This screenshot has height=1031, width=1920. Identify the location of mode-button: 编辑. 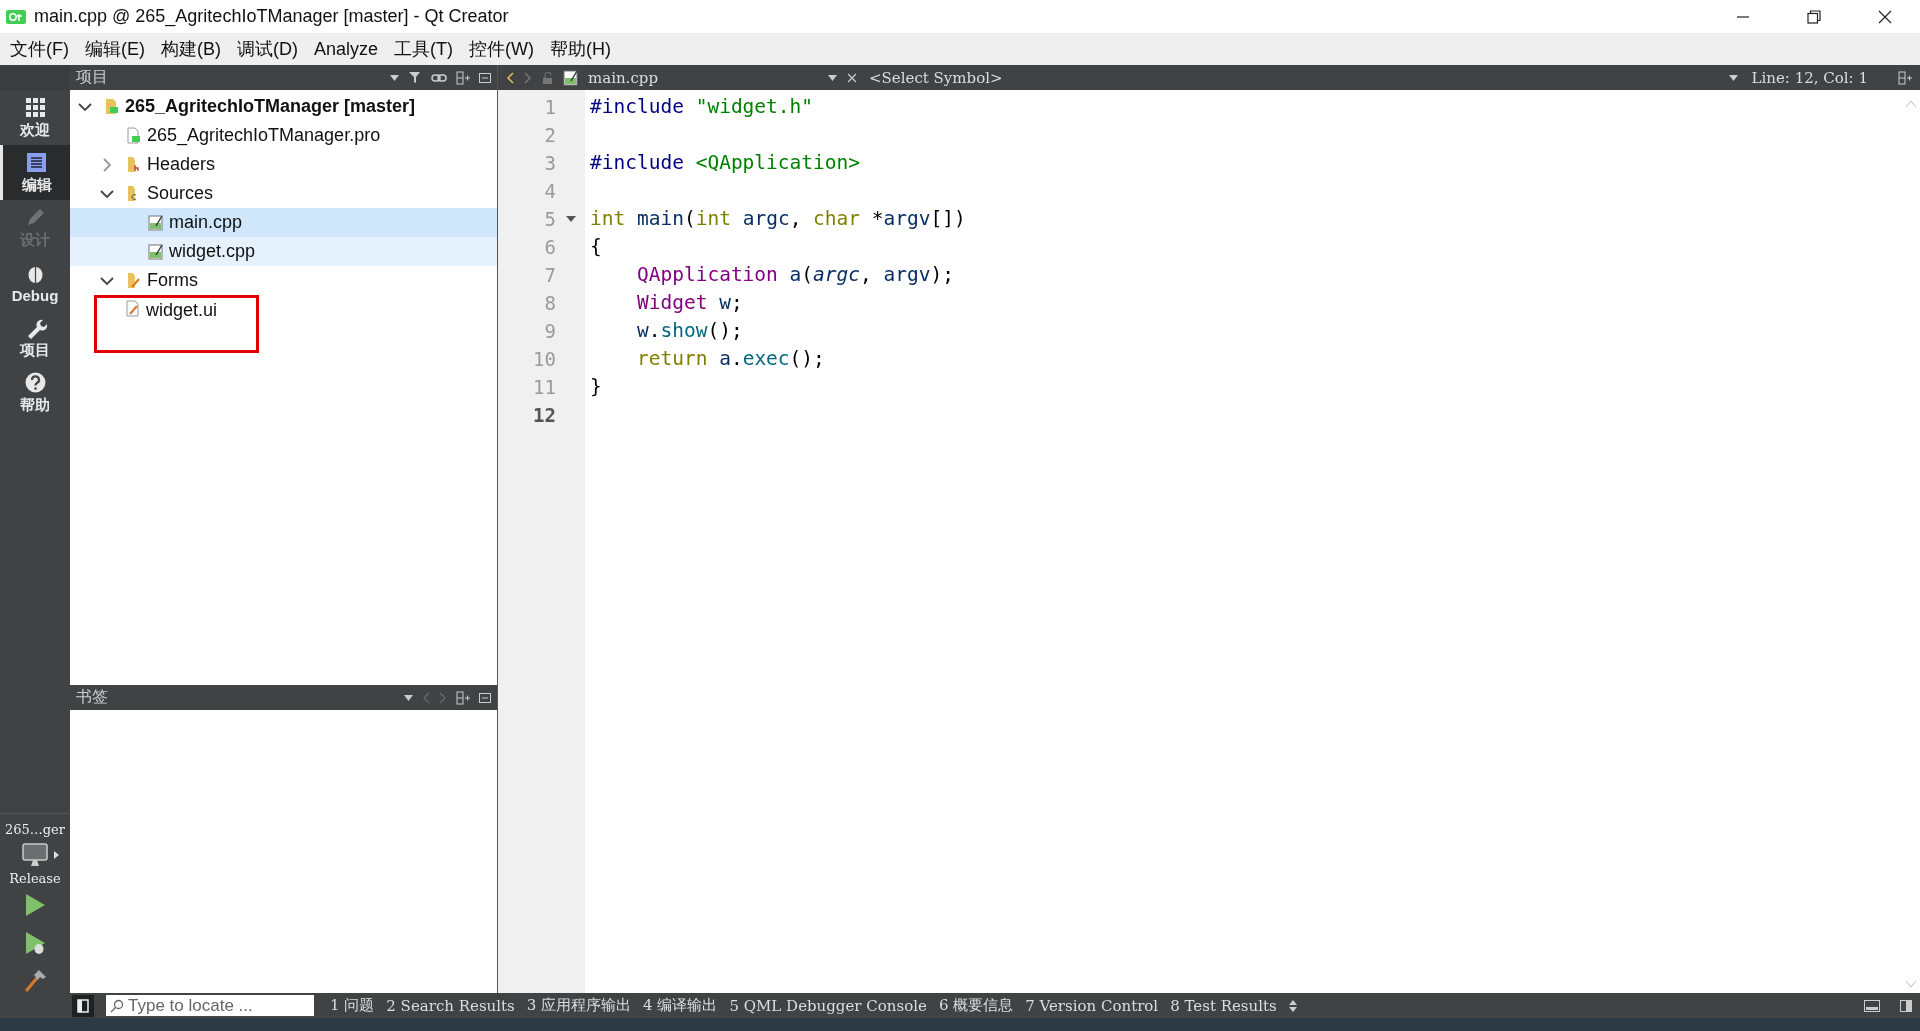
(35, 172).